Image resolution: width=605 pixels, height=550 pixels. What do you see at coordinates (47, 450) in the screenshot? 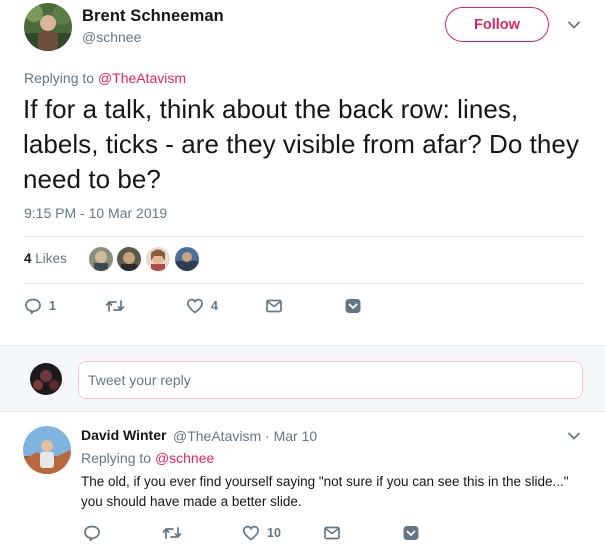
I see `reply-author-avatar` at bounding box center [47, 450].